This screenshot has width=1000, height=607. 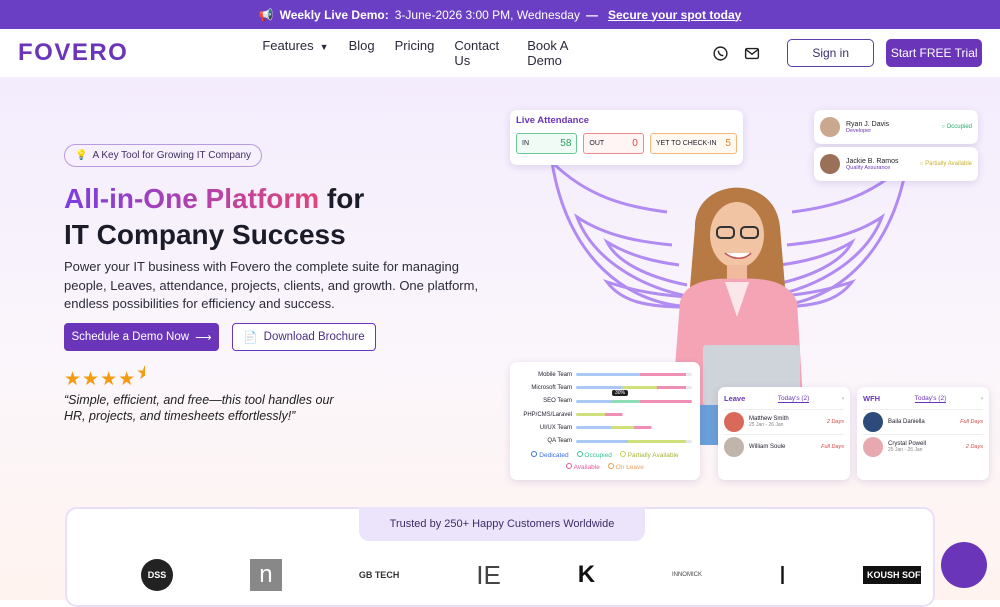 I want to click on employee-role: Quality Assurance, so click(x=868, y=167).